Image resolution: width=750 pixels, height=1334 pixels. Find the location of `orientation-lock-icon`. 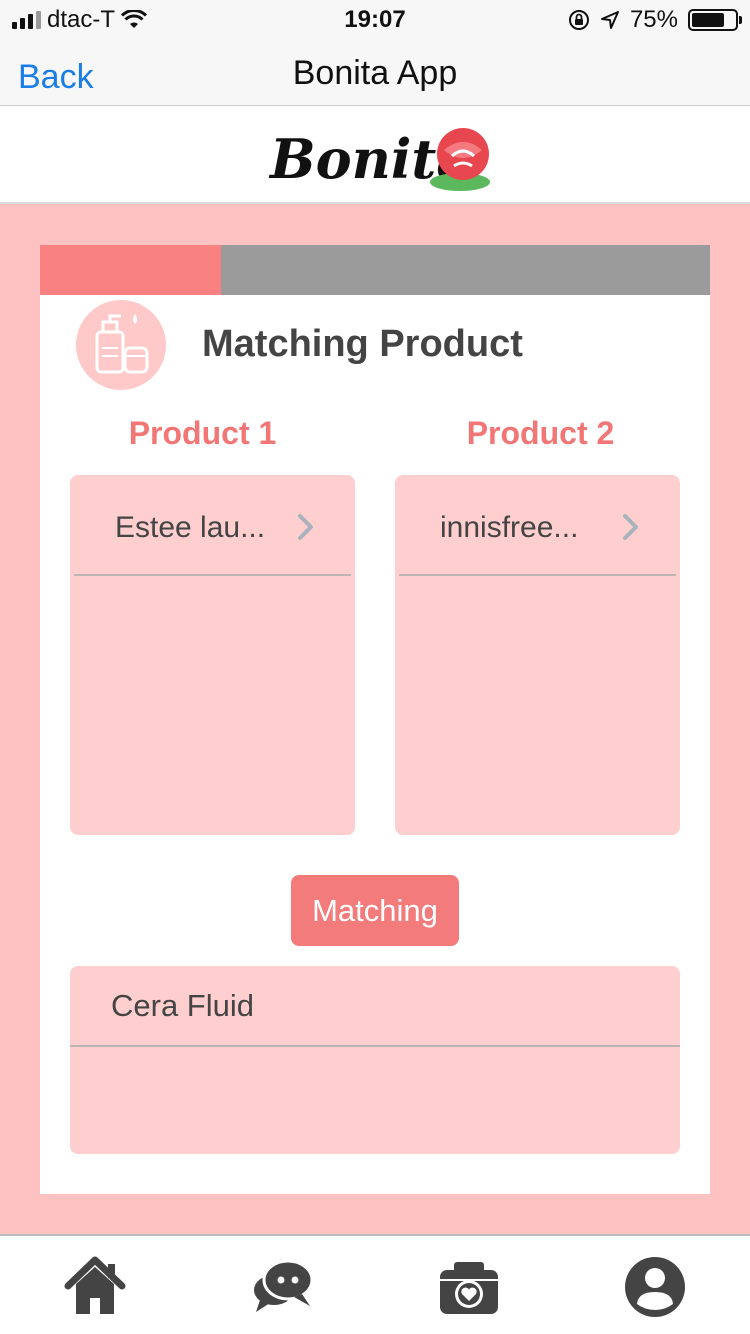

orientation-lock-icon is located at coordinates (578, 20).